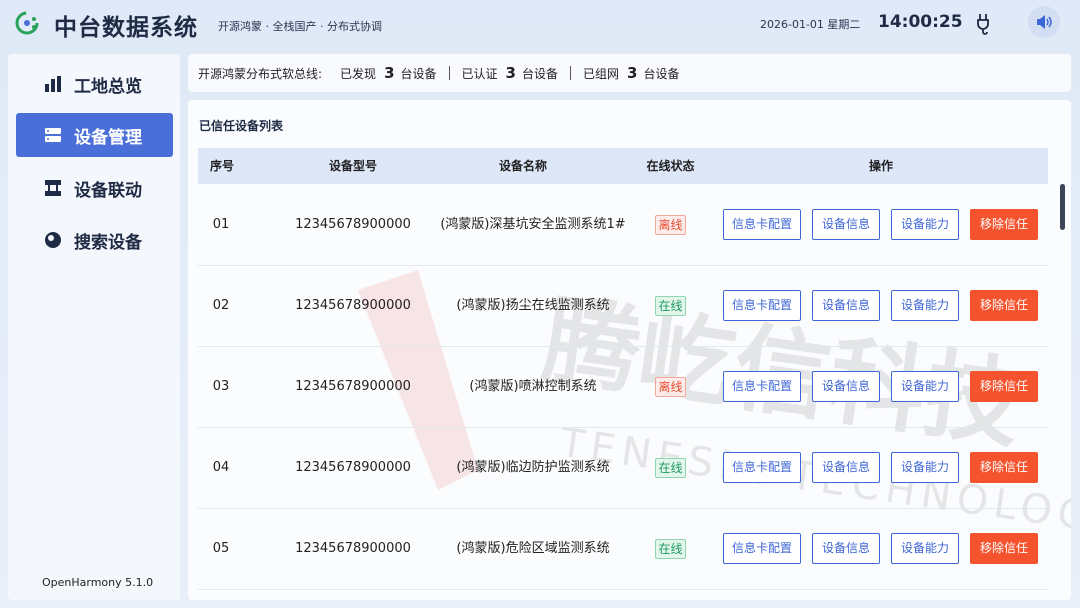  Describe the element at coordinates (53, 240) in the screenshot. I see `search-icon` at that location.